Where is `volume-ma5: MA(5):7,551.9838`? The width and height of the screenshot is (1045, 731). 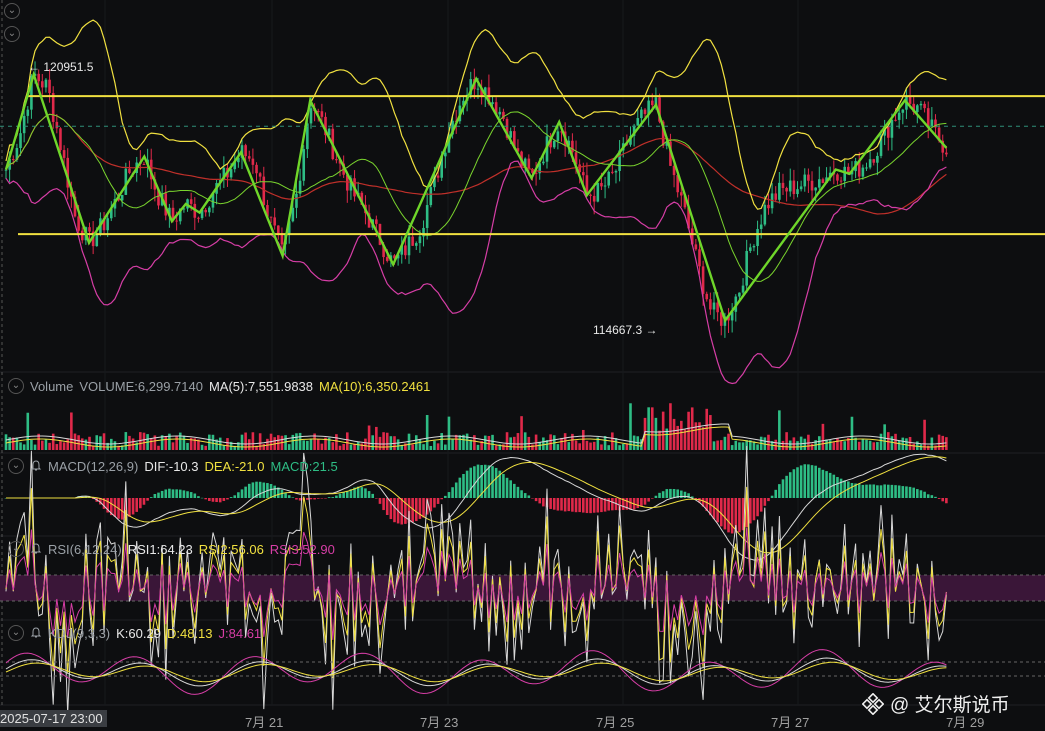
volume-ma5: MA(5):7,551.9838 is located at coordinates (261, 386).